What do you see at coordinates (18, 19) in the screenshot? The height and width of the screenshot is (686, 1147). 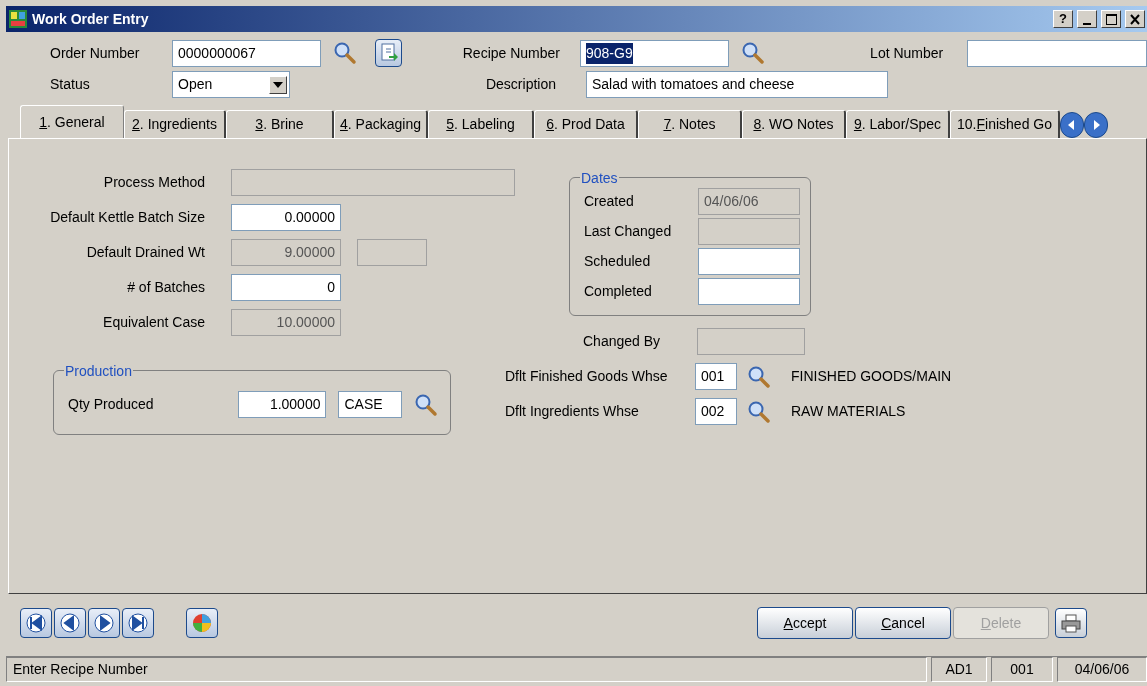 I see `app-icon` at bounding box center [18, 19].